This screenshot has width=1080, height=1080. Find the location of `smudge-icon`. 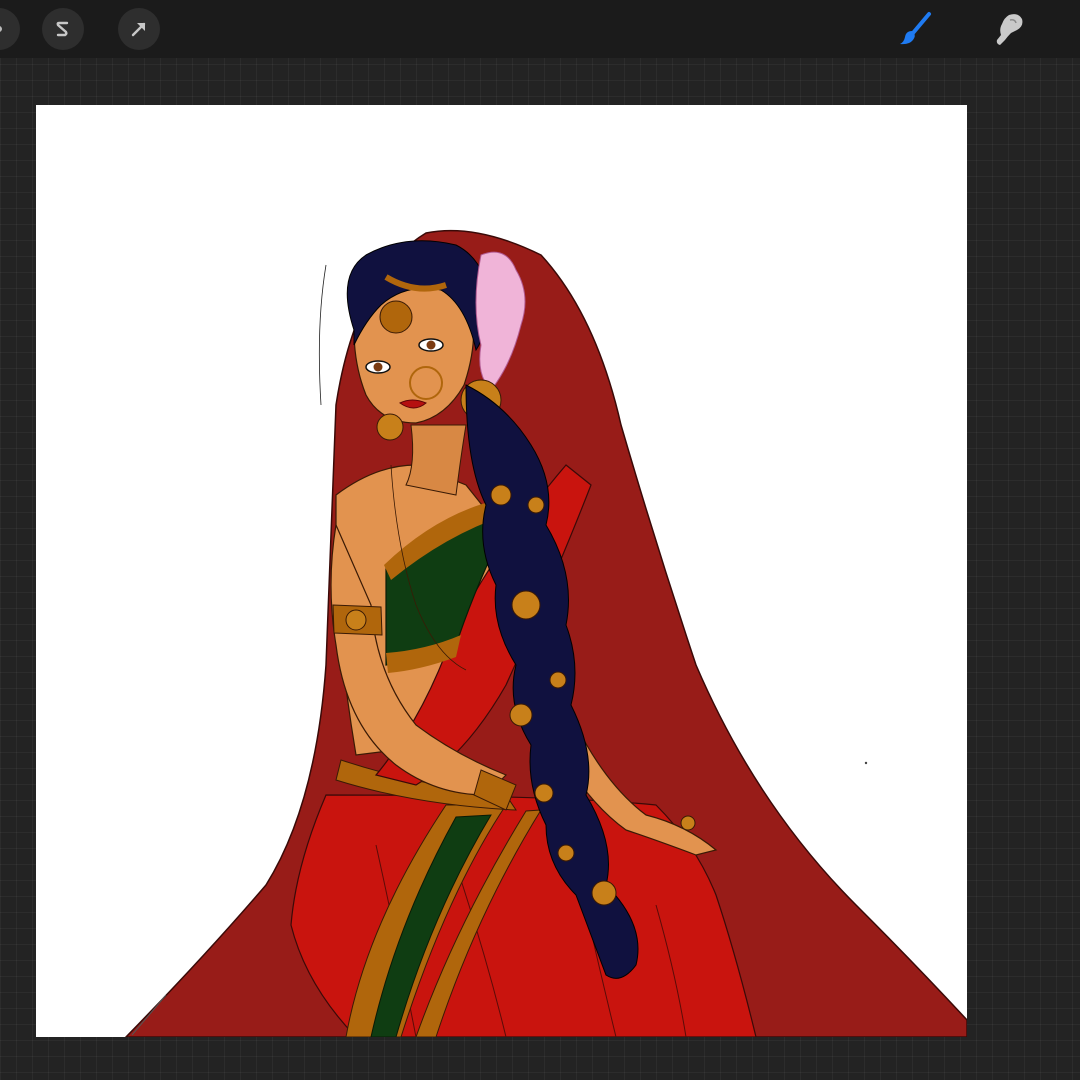

smudge-icon is located at coordinates (1009, 29).